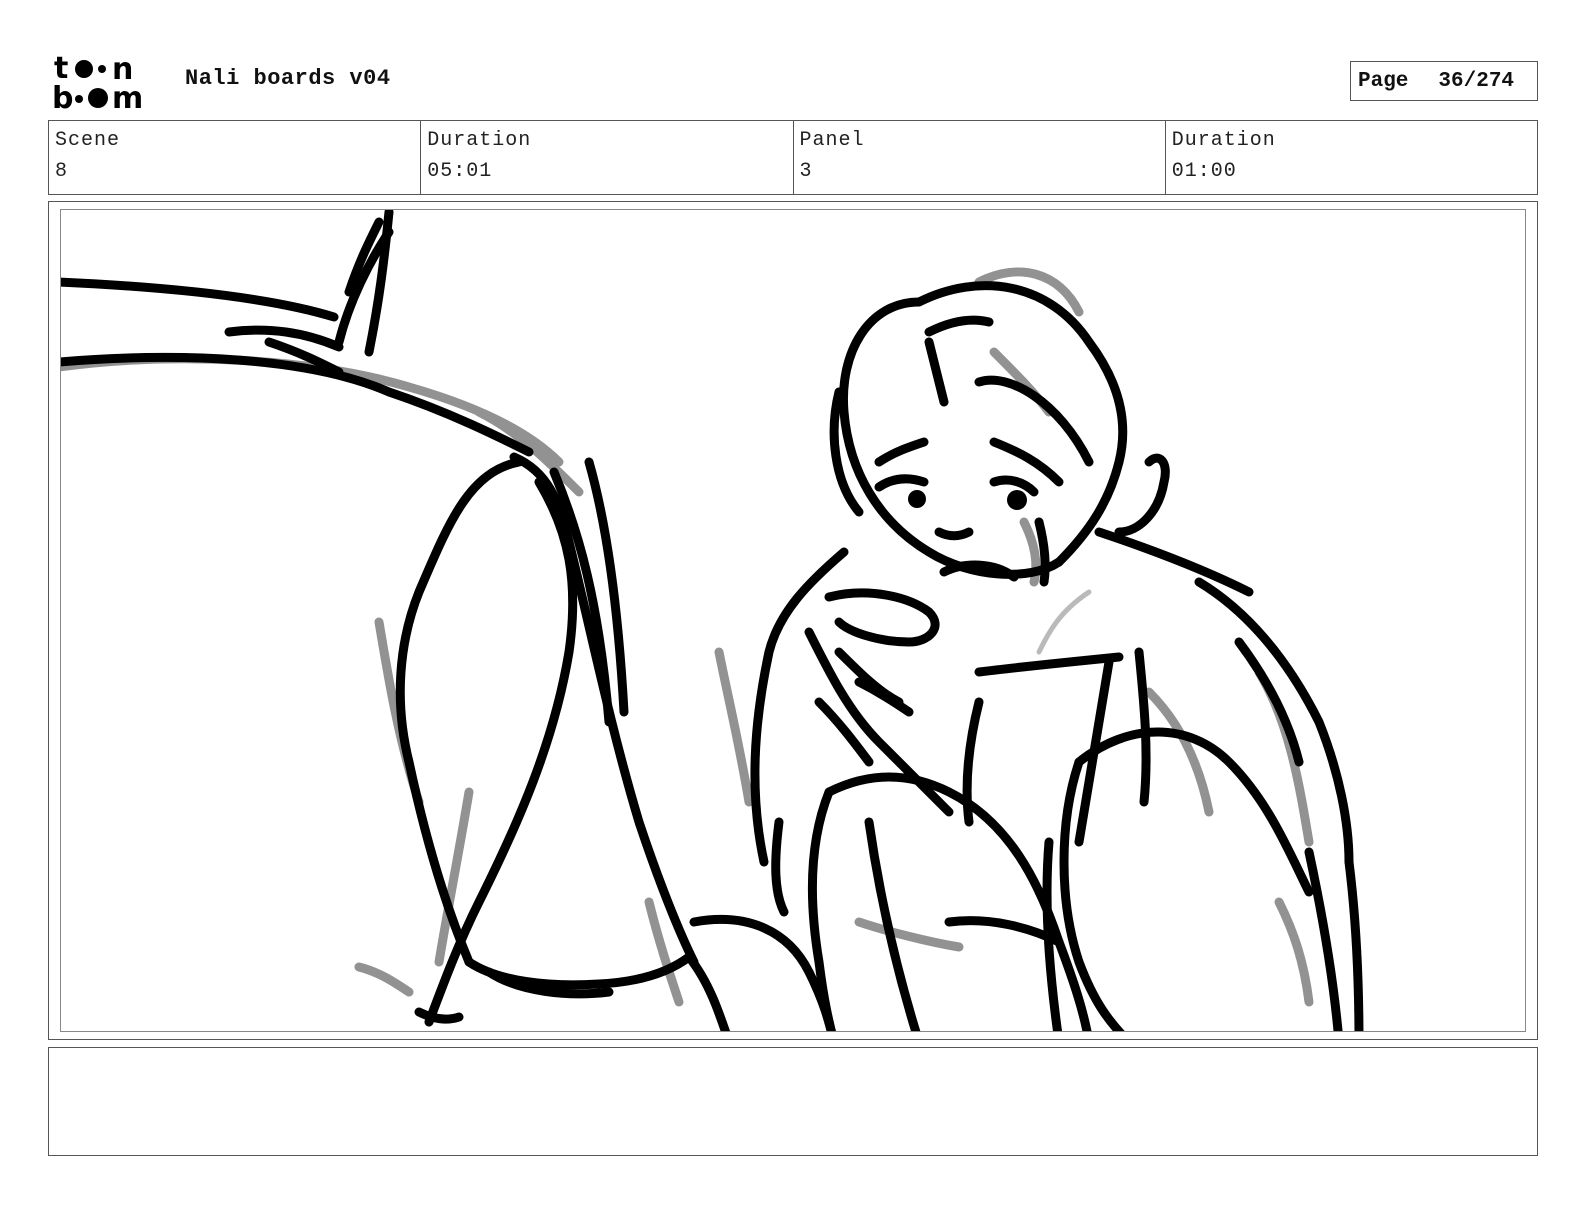  I want to click on scene-duration-cell: Duration 05:01, so click(607, 157).